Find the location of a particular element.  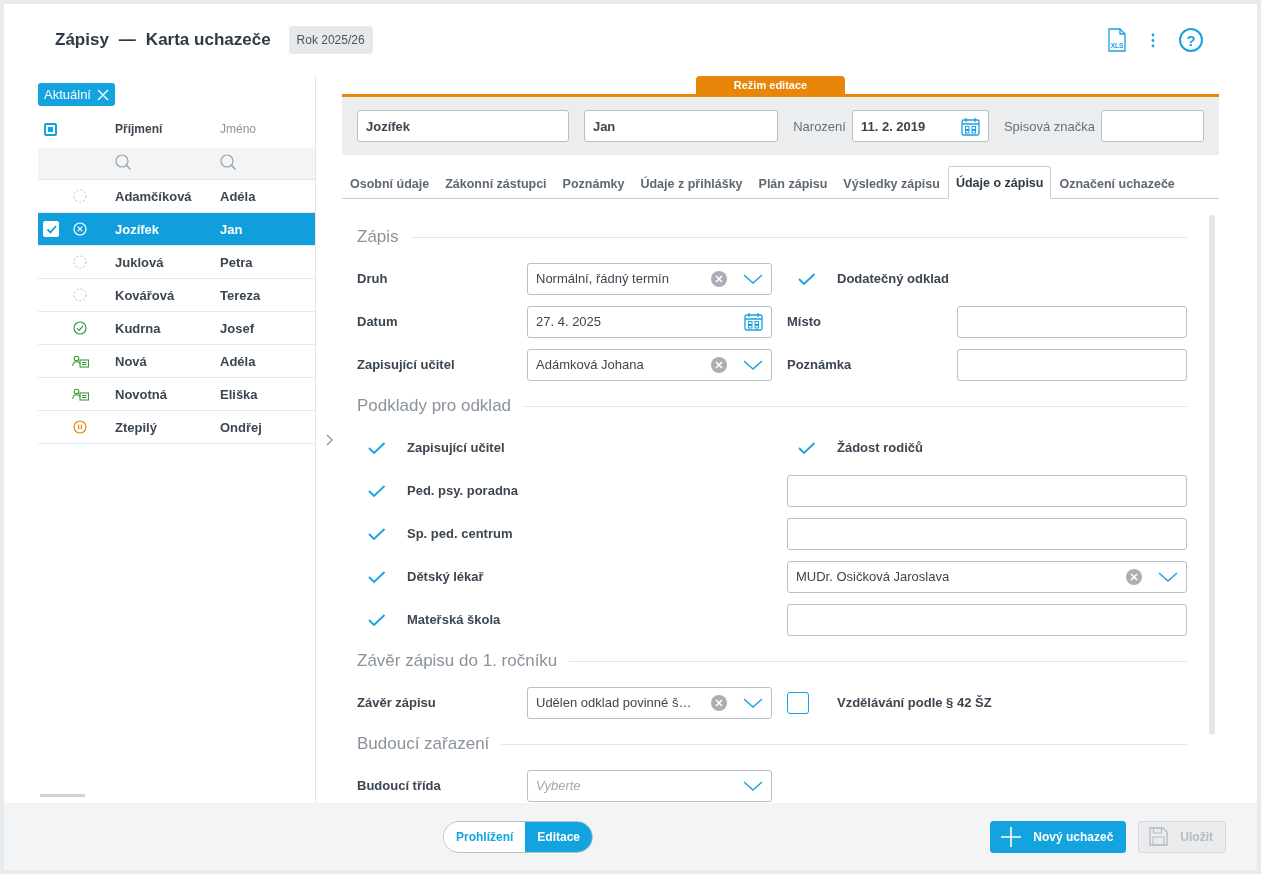

surname-text: Jozífek is located at coordinates (137, 229).